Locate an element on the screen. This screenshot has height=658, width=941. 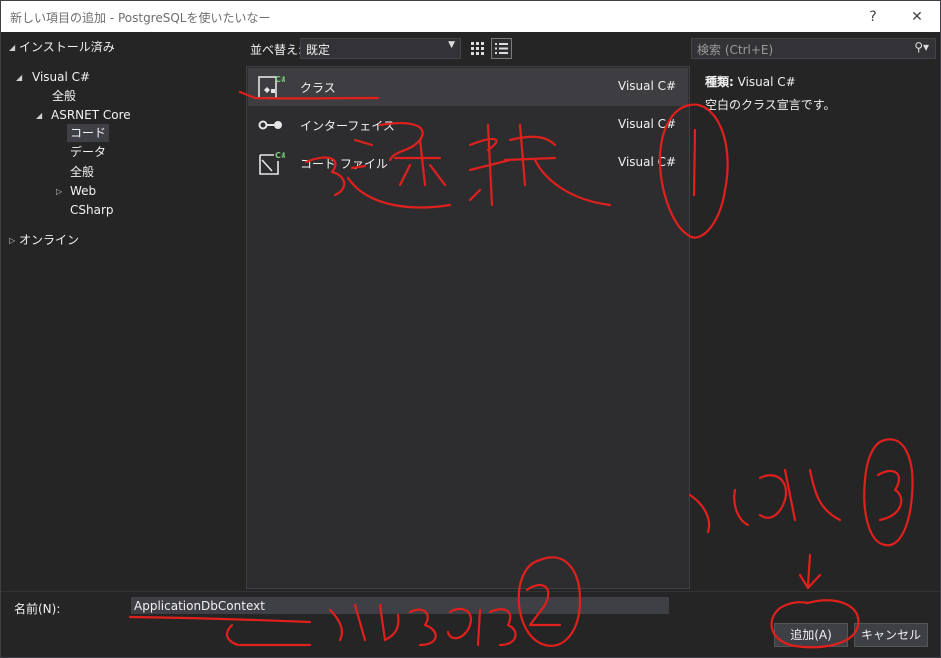
tree-item-installed: ◢ インストール済み is located at coordinates (62, 47).